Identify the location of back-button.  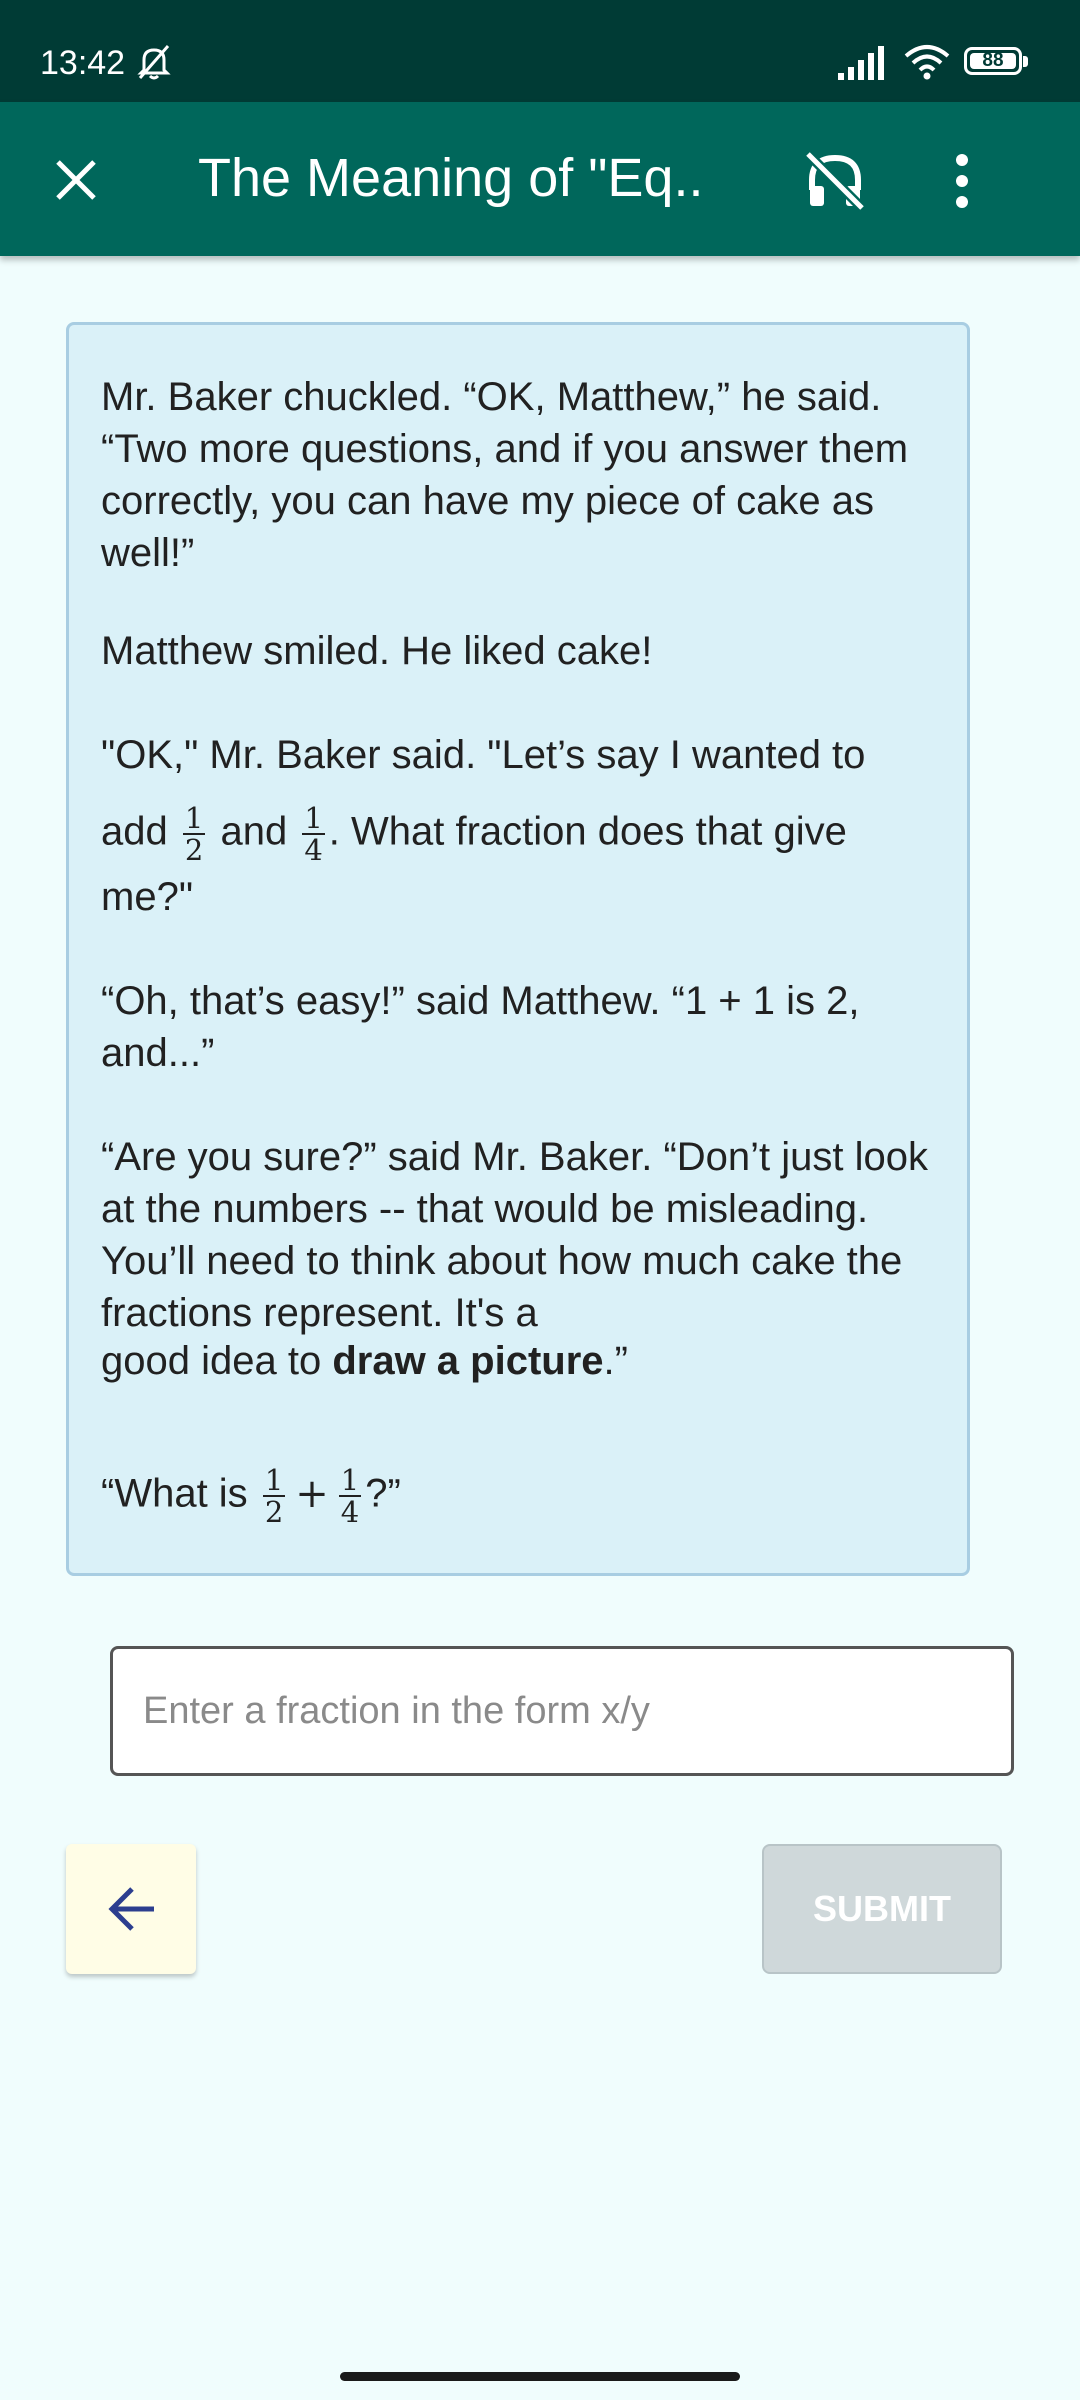
(131, 1909).